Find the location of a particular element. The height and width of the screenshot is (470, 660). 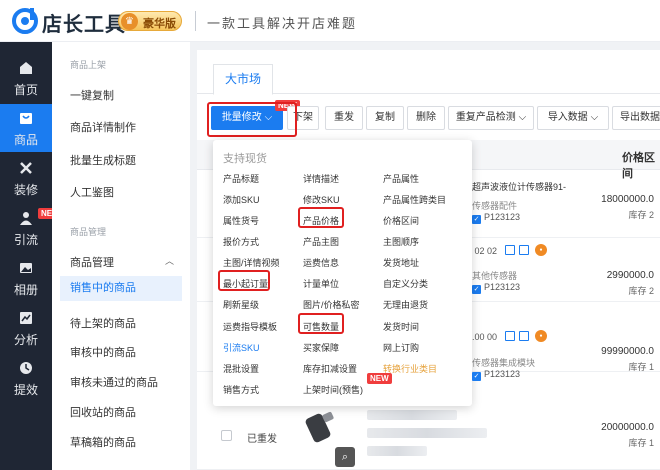

dd-listing-time: 上架时间(预售) is located at coordinates (333, 389).